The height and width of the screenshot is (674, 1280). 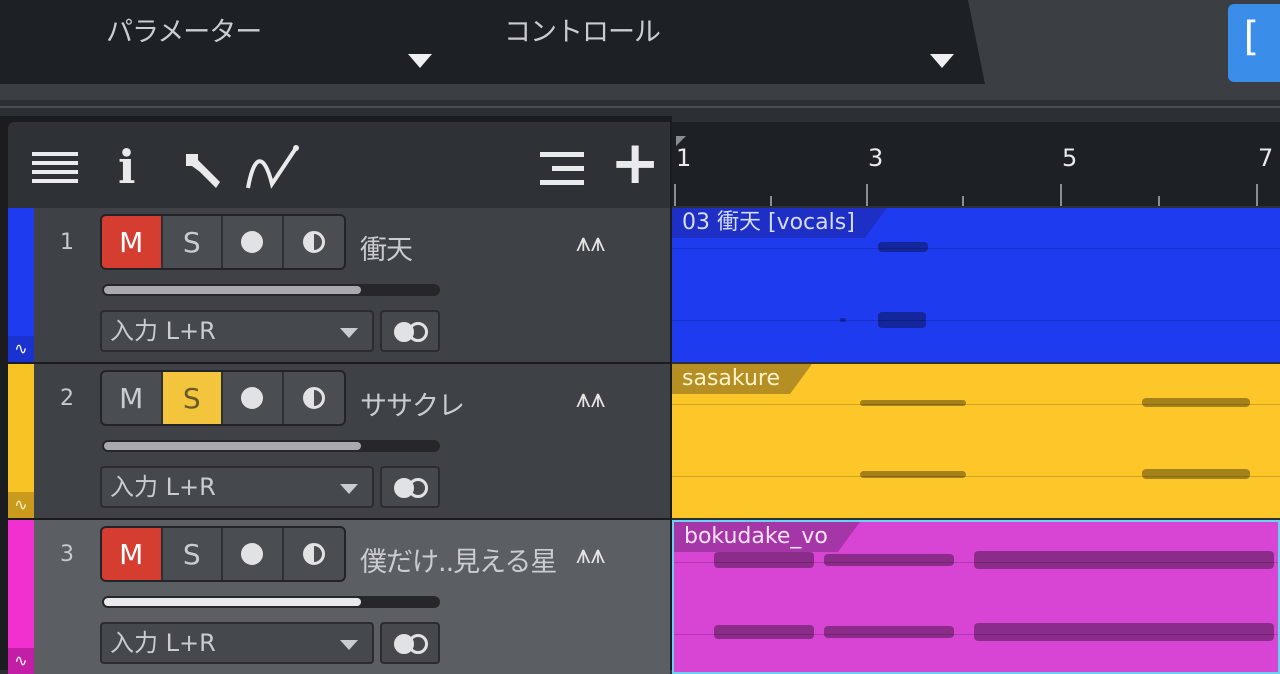 I want to click on top-bar: パラメーター コントロール [, so click(x=640, y=50).